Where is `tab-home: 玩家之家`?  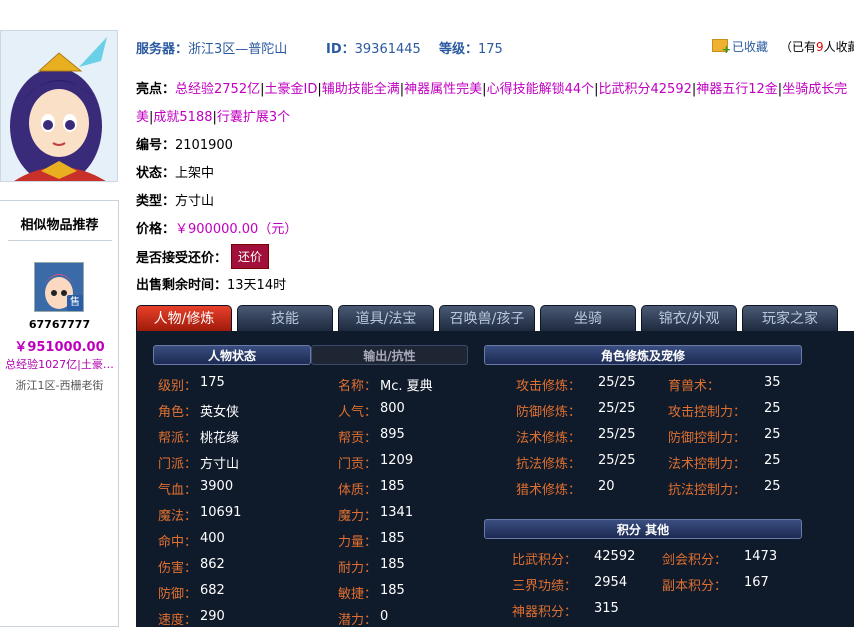 tab-home: 玩家之家 is located at coordinates (790, 318).